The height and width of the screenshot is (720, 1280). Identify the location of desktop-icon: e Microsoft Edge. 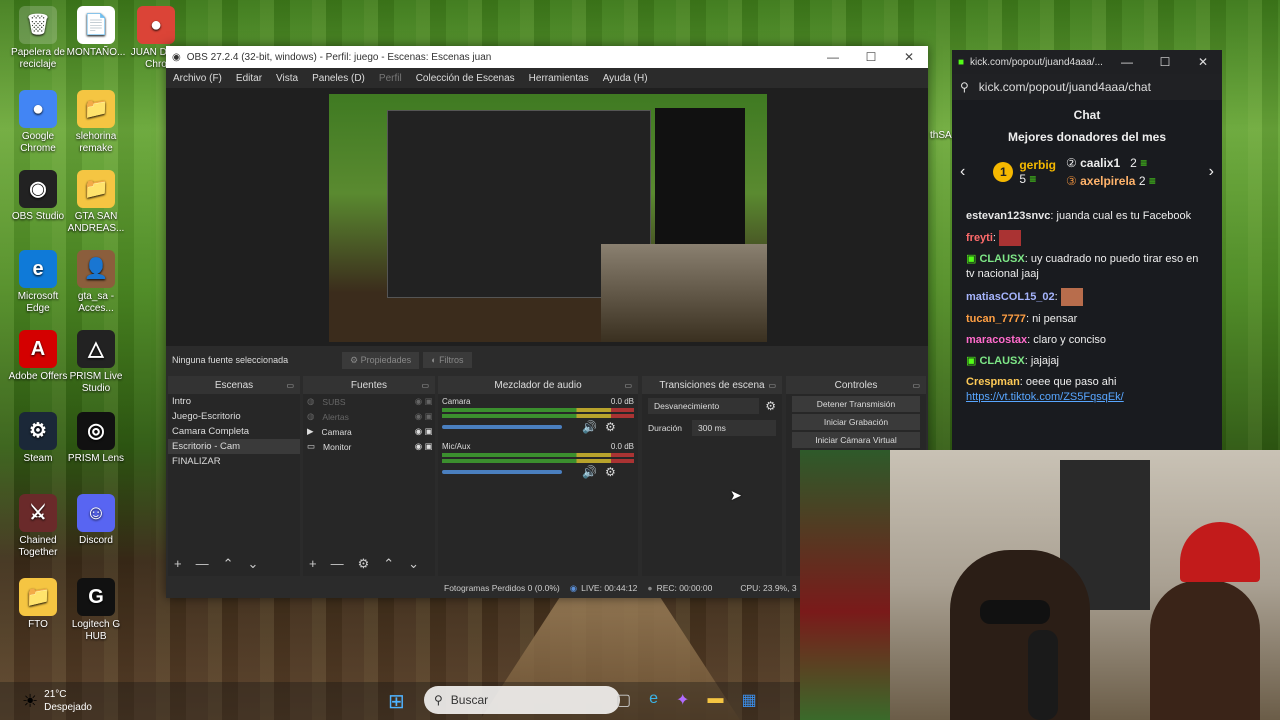
(38, 282).